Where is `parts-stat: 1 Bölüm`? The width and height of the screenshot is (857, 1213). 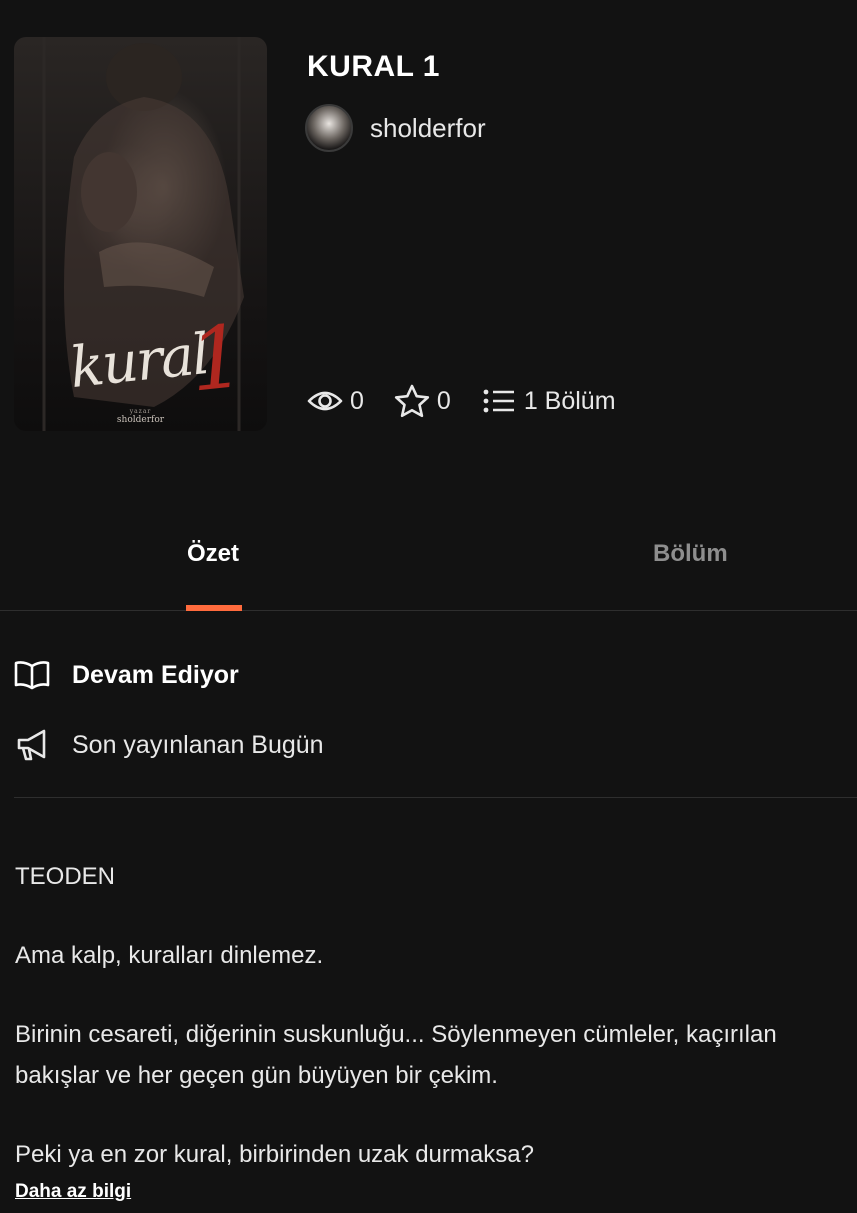
parts-stat: 1 Bölüm is located at coordinates (549, 401).